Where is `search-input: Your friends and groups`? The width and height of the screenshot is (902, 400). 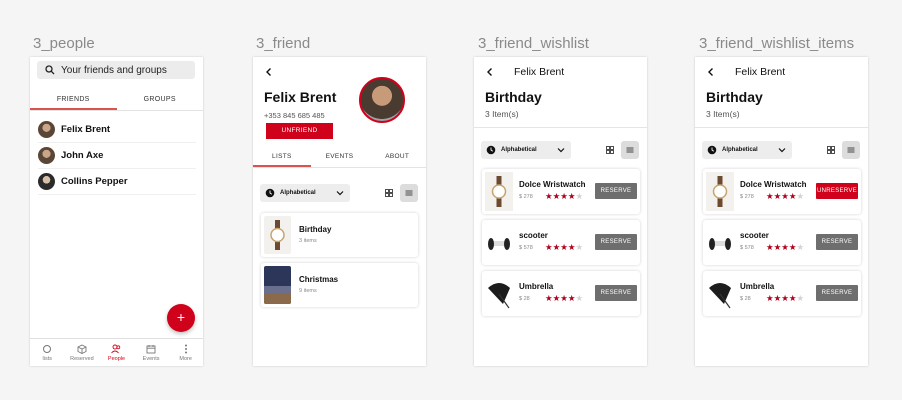
search-input: Your friends and groups is located at coordinates (116, 70).